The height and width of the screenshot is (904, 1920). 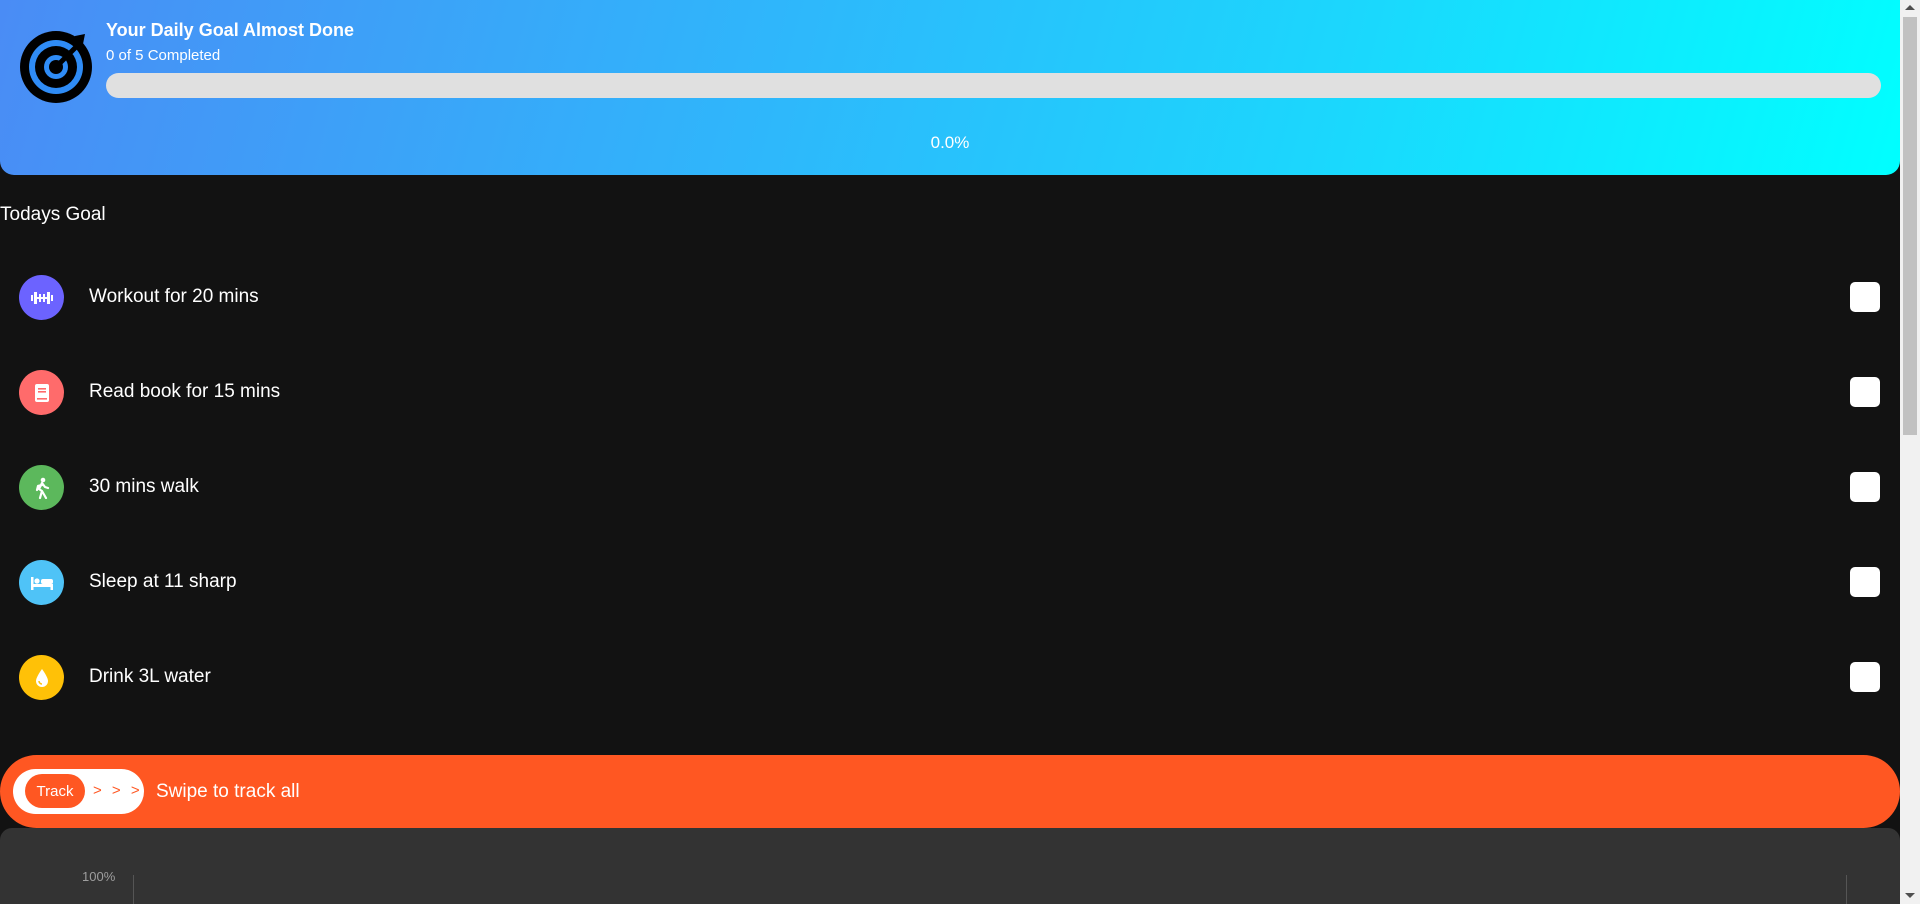 I want to click on goal-item: Drink 3L water, so click(x=950, y=677).